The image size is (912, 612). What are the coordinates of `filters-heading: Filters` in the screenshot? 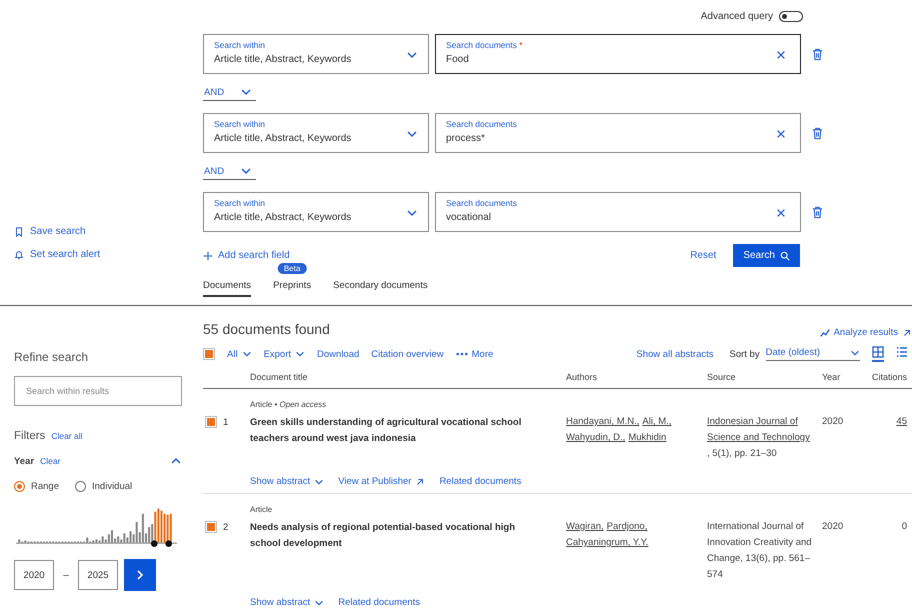 It's located at (30, 436).